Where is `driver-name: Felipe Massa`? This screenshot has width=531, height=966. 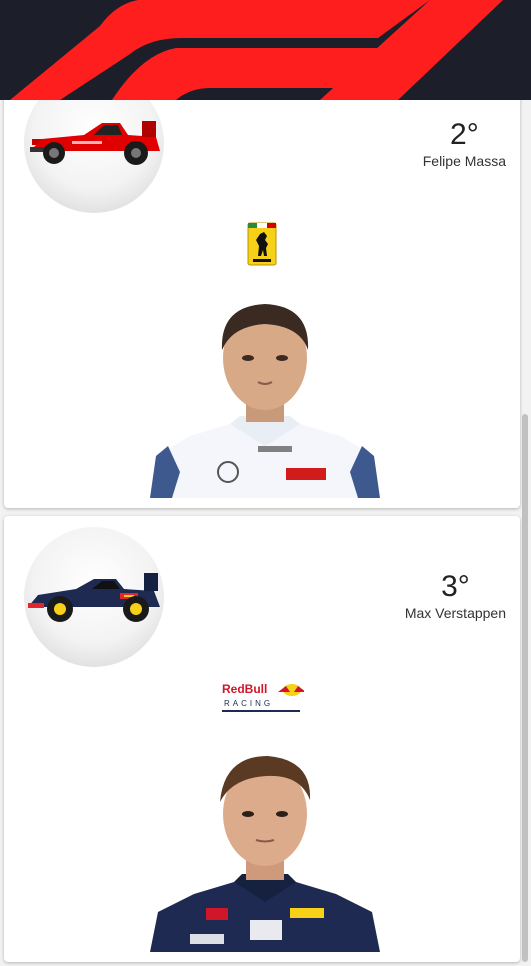 driver-name: Felipe Massa is located at coordinates (464, 161).